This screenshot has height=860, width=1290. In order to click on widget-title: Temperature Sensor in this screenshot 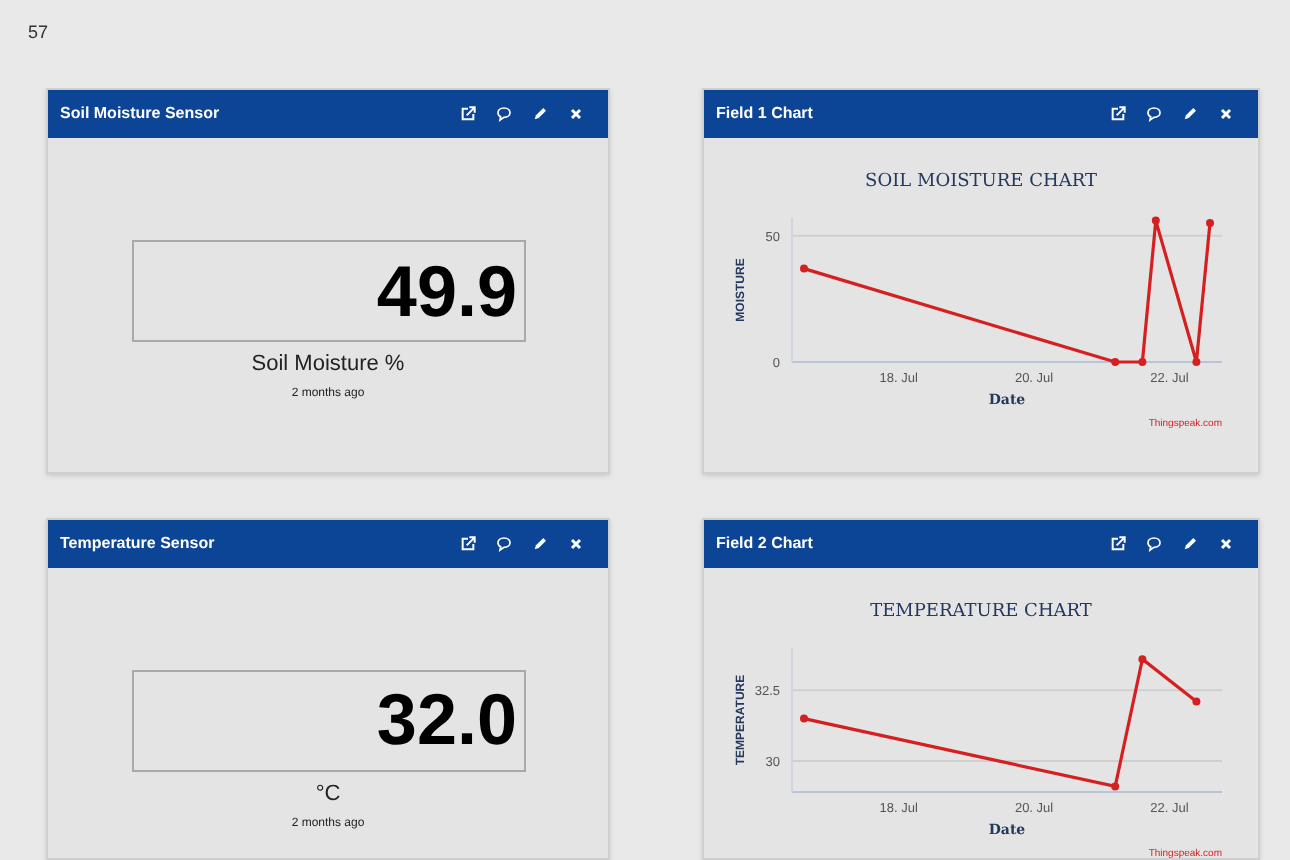, I will do `click(137, 543)`.